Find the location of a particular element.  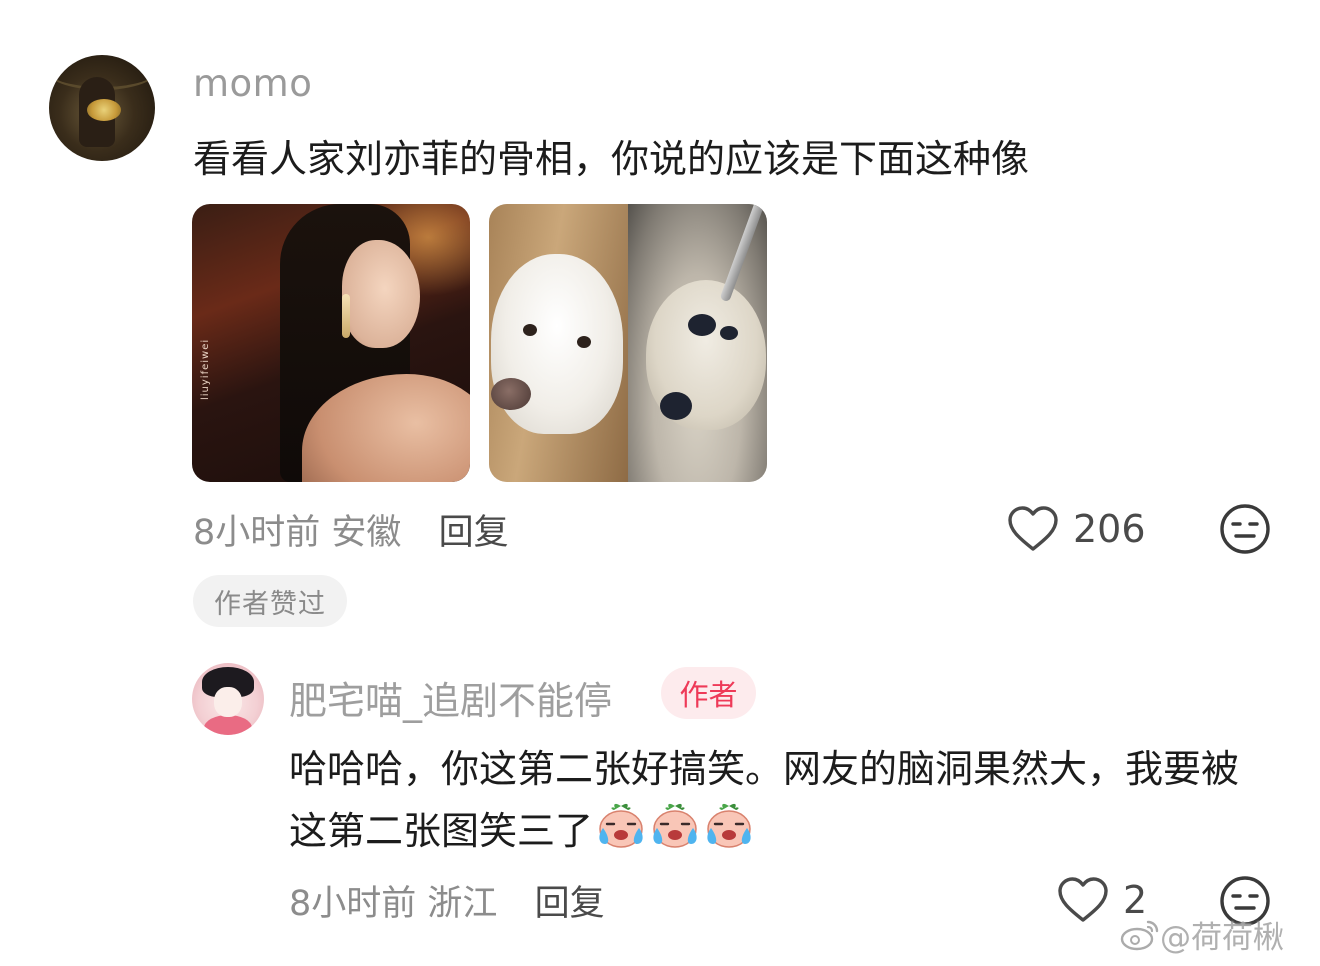

photo-porridge-half is located at coordinates (697, 343).